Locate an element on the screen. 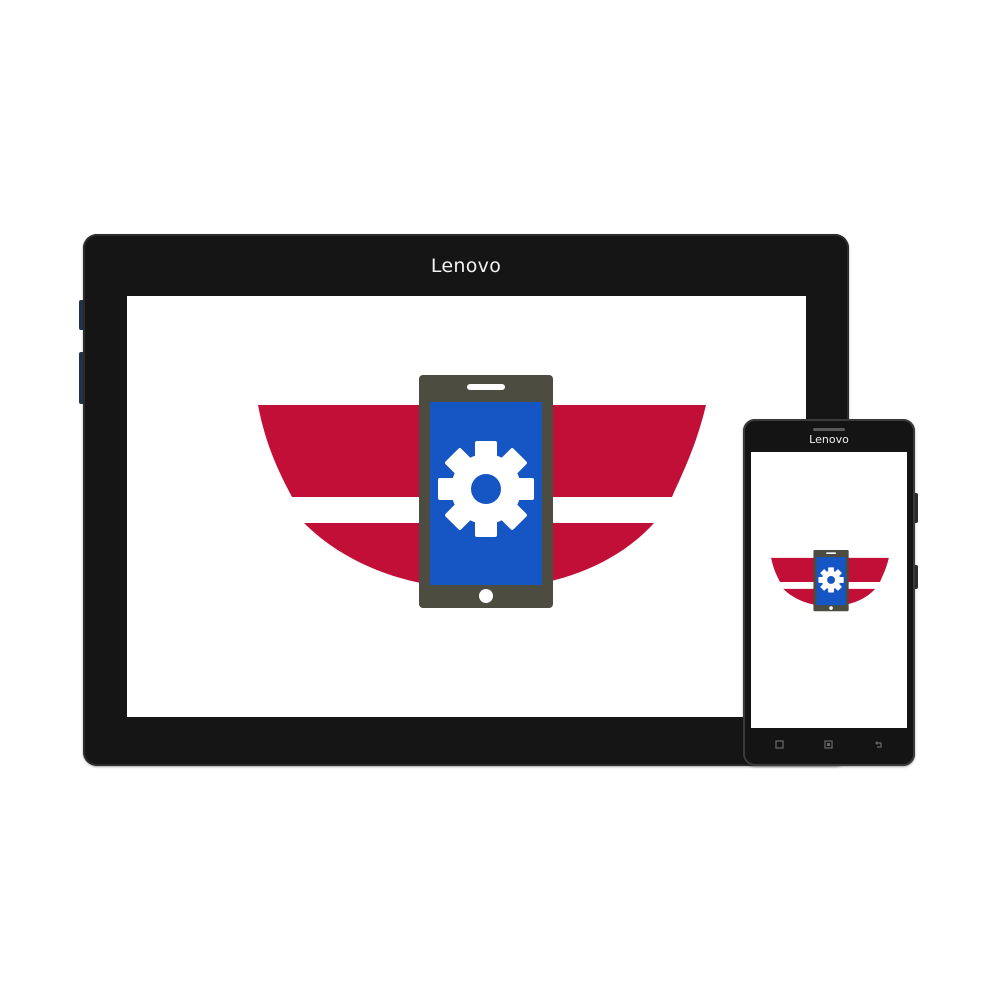 The height and width of the screenshot is (1000, 1000). phone-brand-logo: Lenovo is located at coordinates (829, 439).